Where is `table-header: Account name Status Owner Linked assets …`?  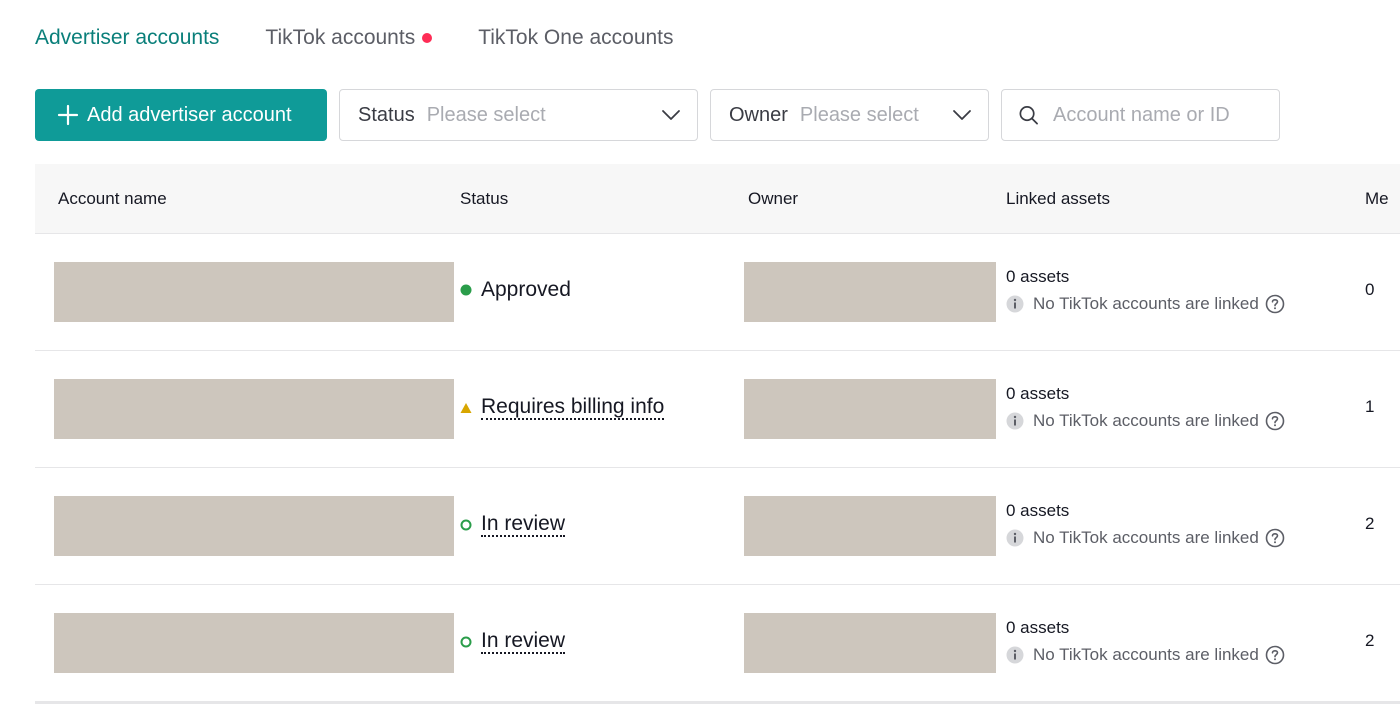
table-header: Account name Status Owner Linked assets … is located at coordinates (717, 199).